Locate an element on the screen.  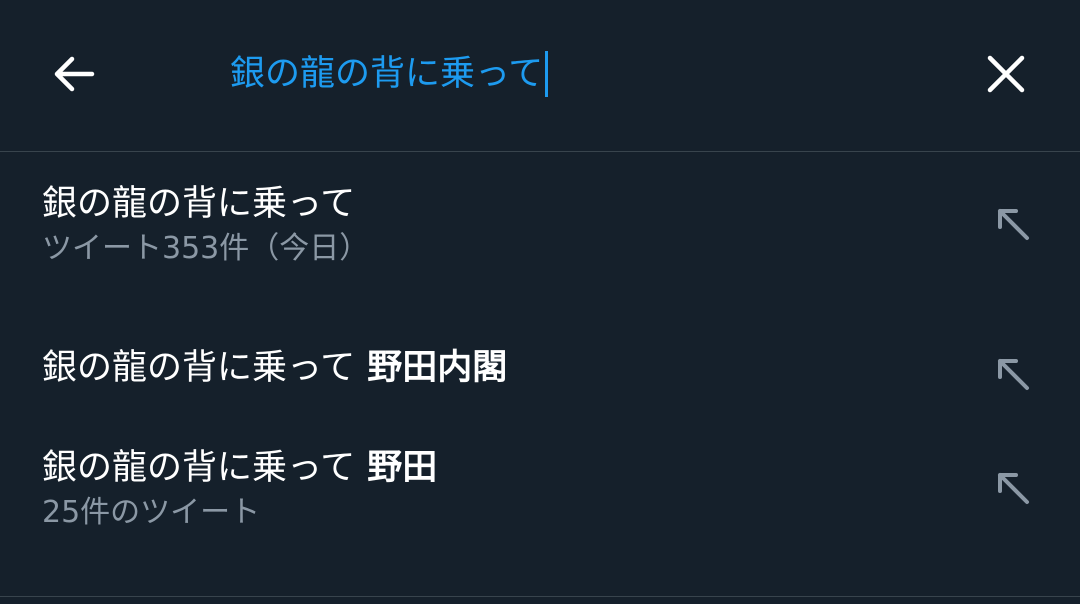
search-input: 銀の龍の背に乗って is located at coordinates (580, 74).